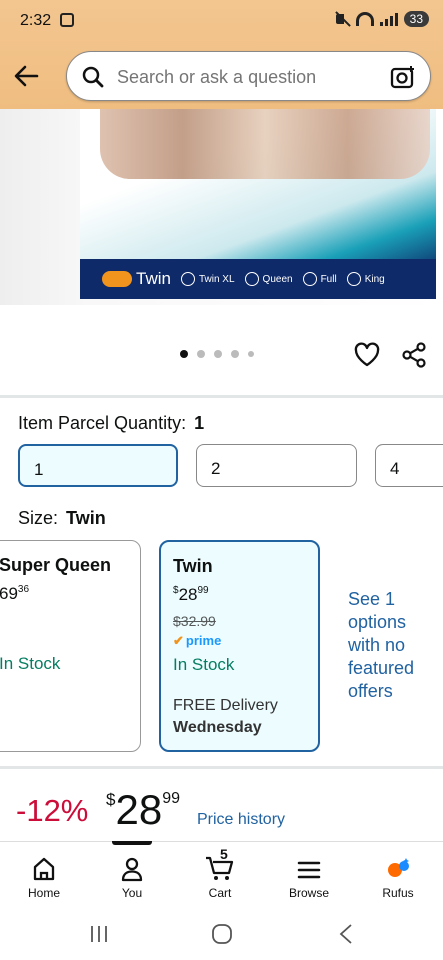  What do you see at coordinates (44, 867) in the screenshot?
I see `home-icon` at bounding box center [44, 867].